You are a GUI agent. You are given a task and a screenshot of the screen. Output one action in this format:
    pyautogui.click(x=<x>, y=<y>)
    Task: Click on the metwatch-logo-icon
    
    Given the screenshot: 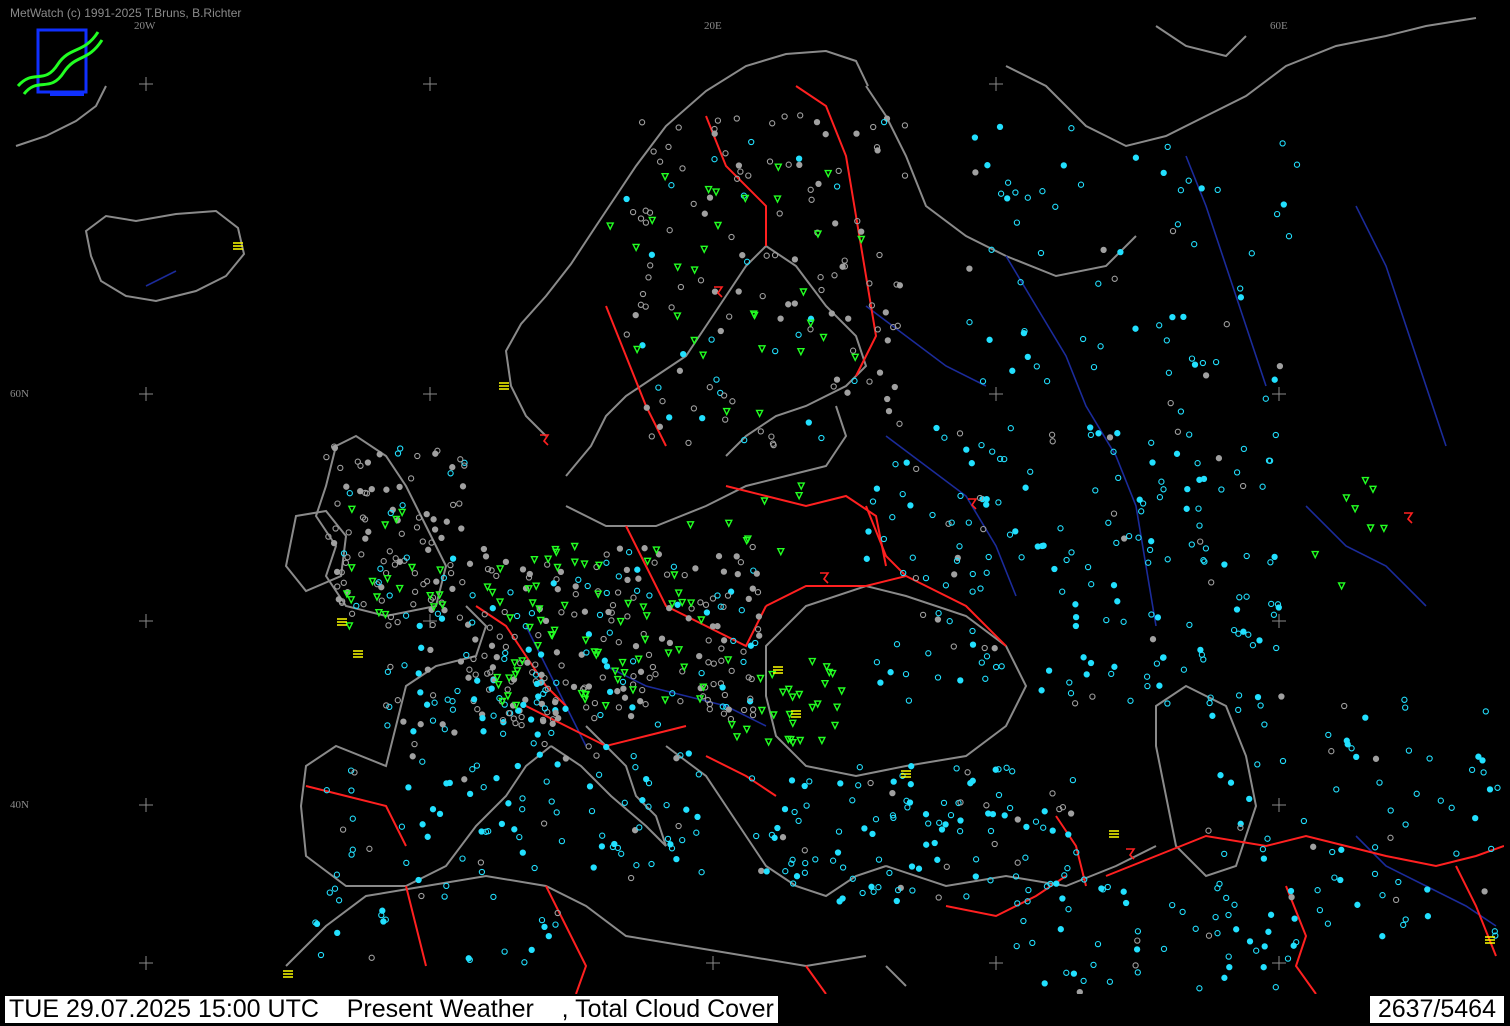 What is the action you would take?
    pyautogui.click(x=59, y=63)
    